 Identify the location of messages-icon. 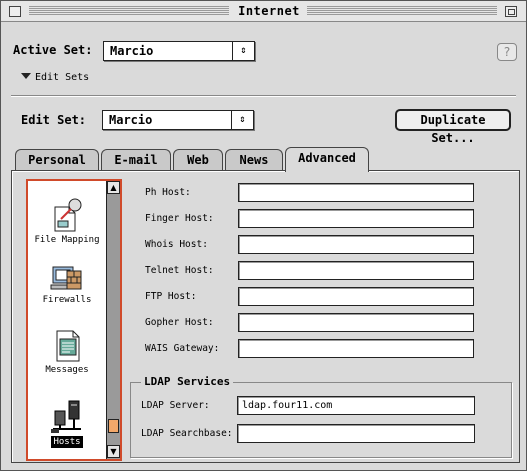
(68, 346).